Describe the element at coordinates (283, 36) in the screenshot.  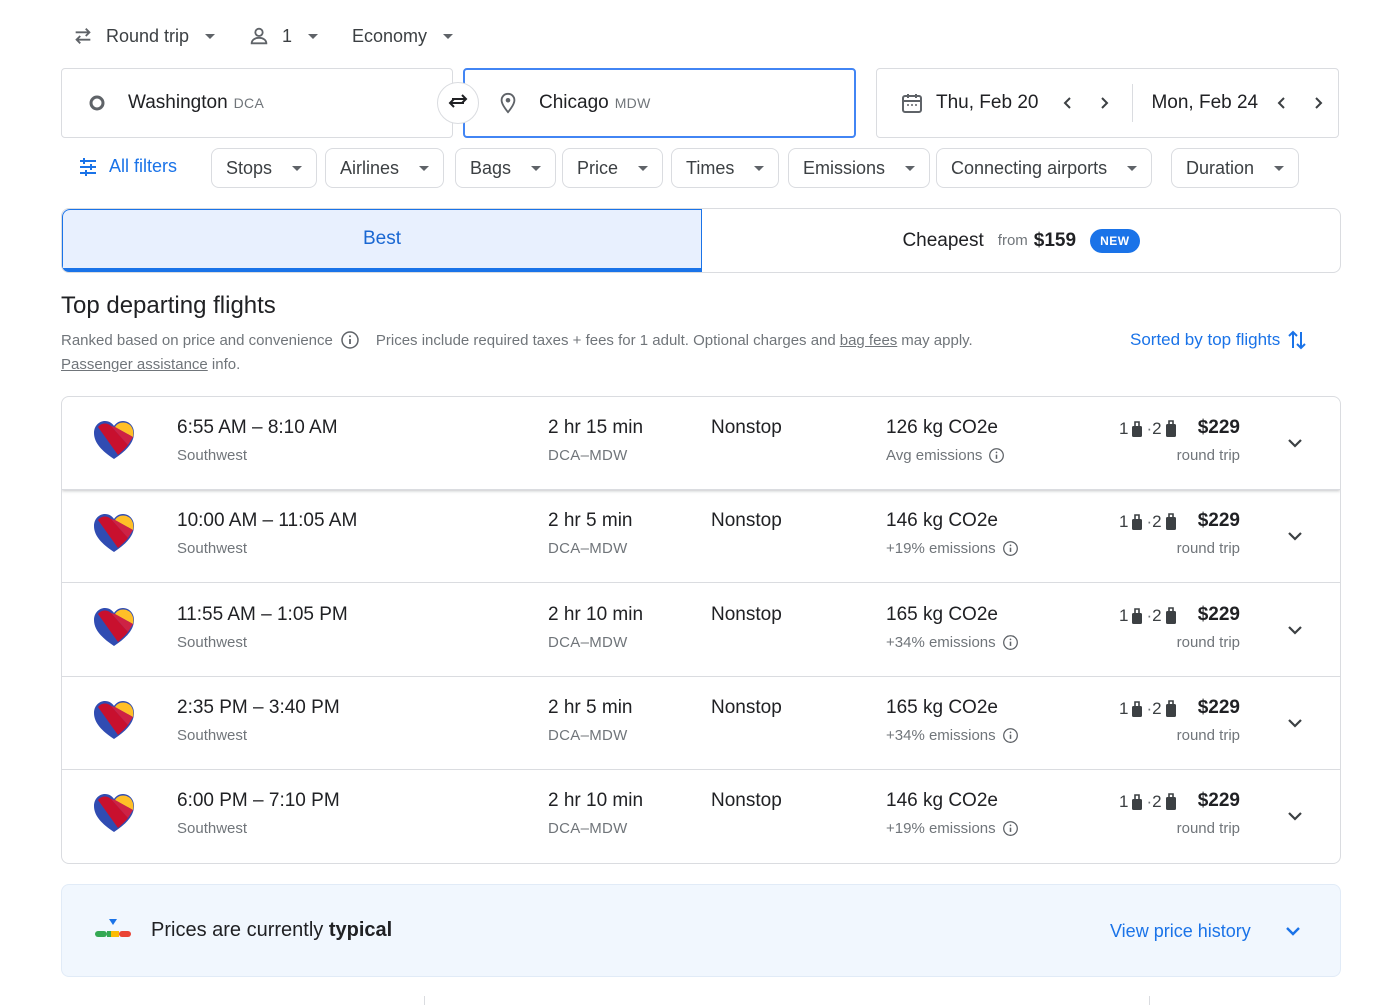
I see `passengers-select: 1` at that location.